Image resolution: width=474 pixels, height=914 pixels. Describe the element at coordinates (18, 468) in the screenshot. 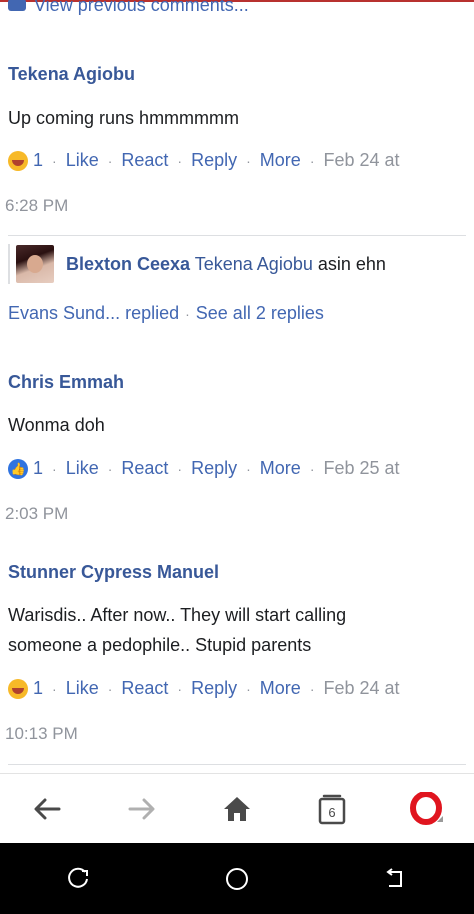

I see `like-thumb-icon: 👍` at that location.